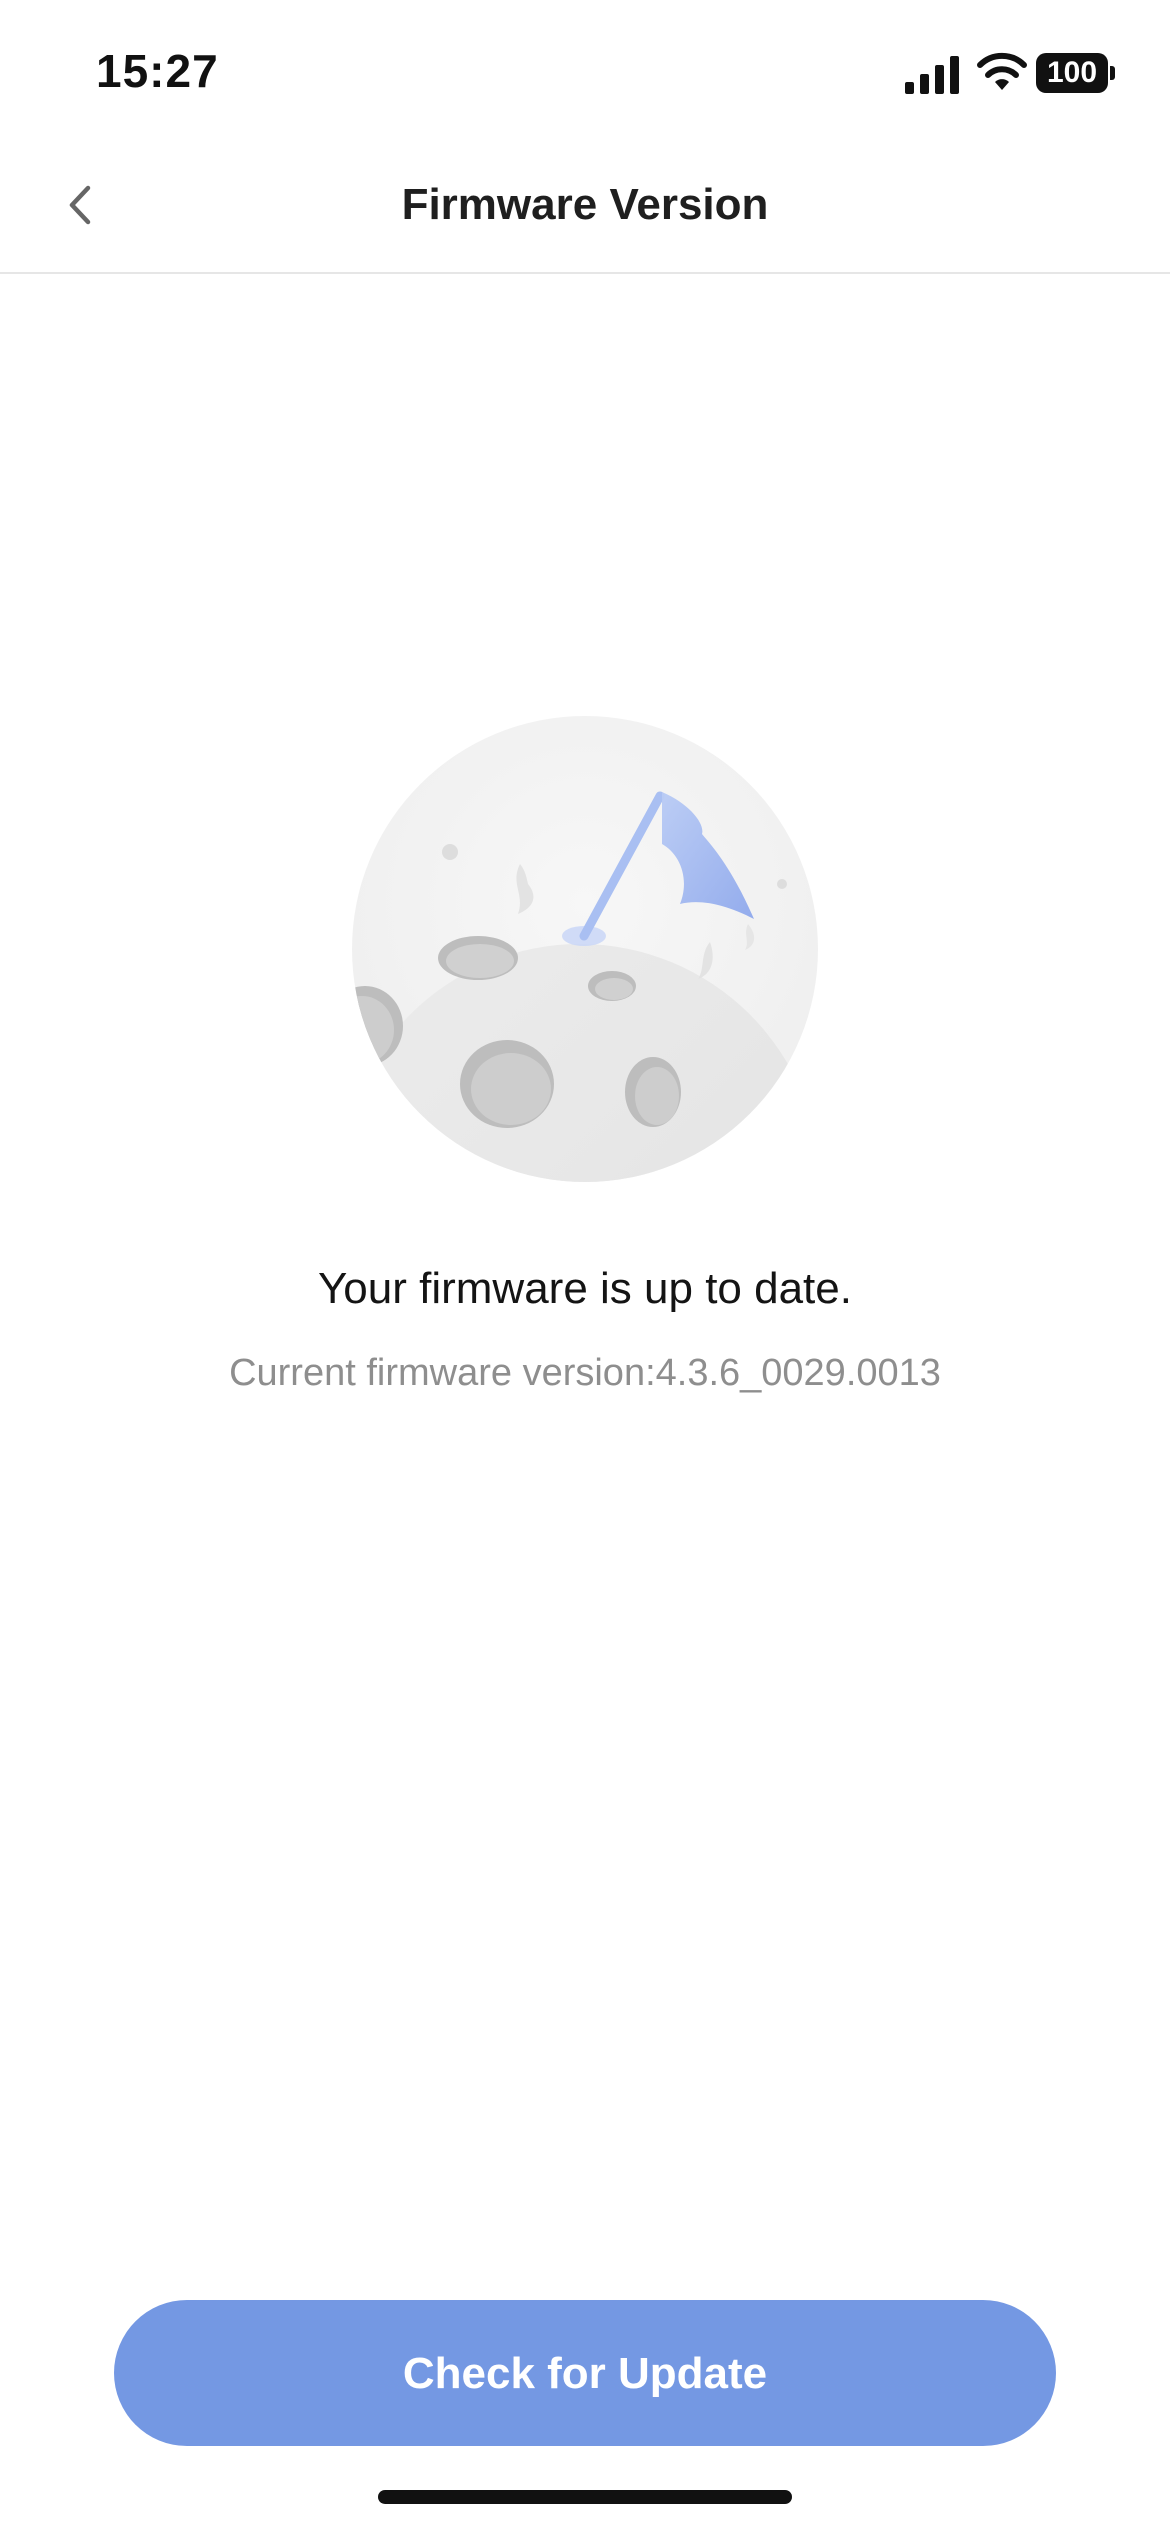 The image size is (1170, 2532). I want to click on firmware-status-message: Your firmware is up to date., so click(585, 1288).